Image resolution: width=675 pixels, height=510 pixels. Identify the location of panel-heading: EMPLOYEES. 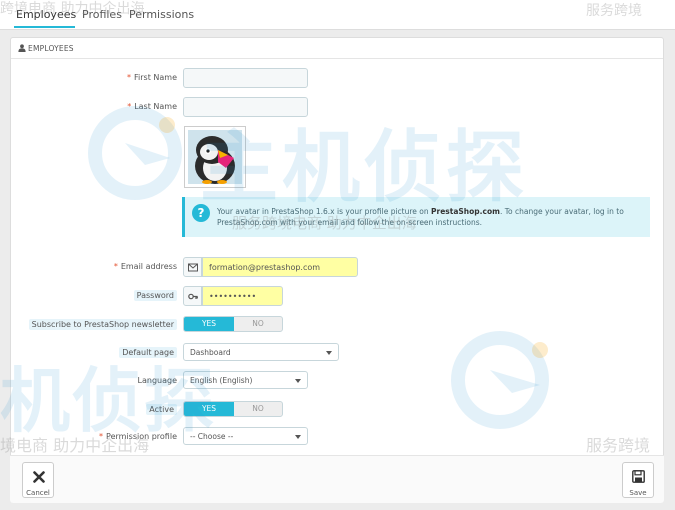
(337, 48).